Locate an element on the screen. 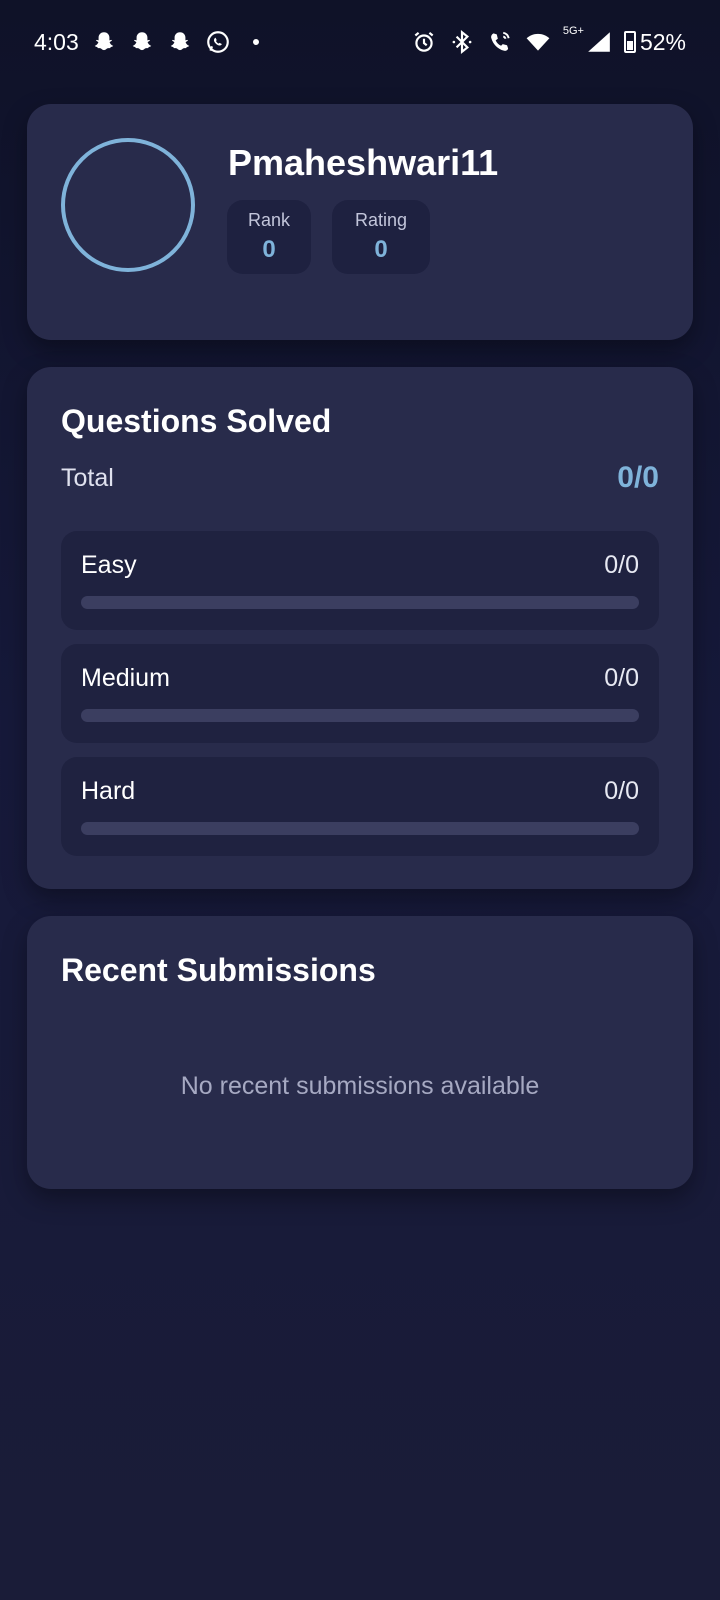  whatsapp-icon is located at coordinates (218, 42).